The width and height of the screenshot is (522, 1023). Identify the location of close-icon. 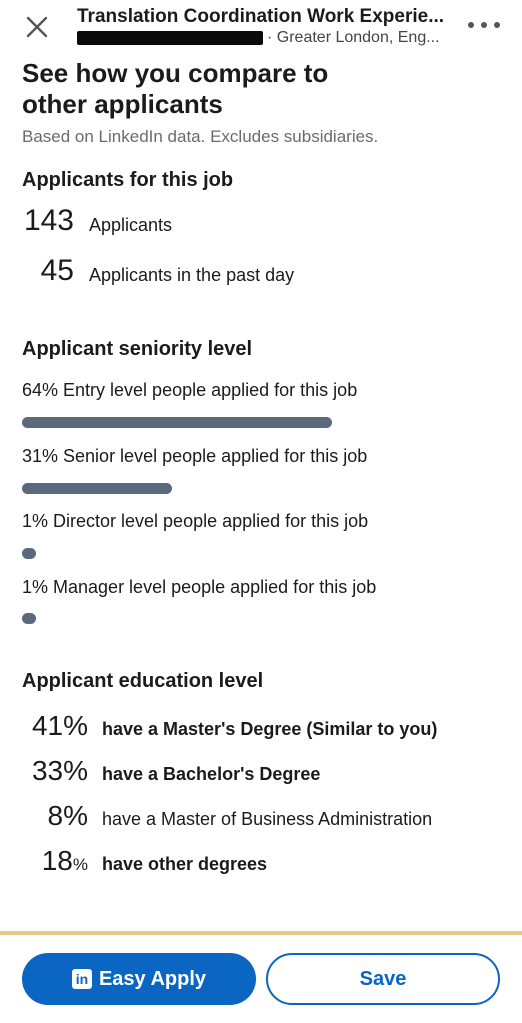
(37, 27).